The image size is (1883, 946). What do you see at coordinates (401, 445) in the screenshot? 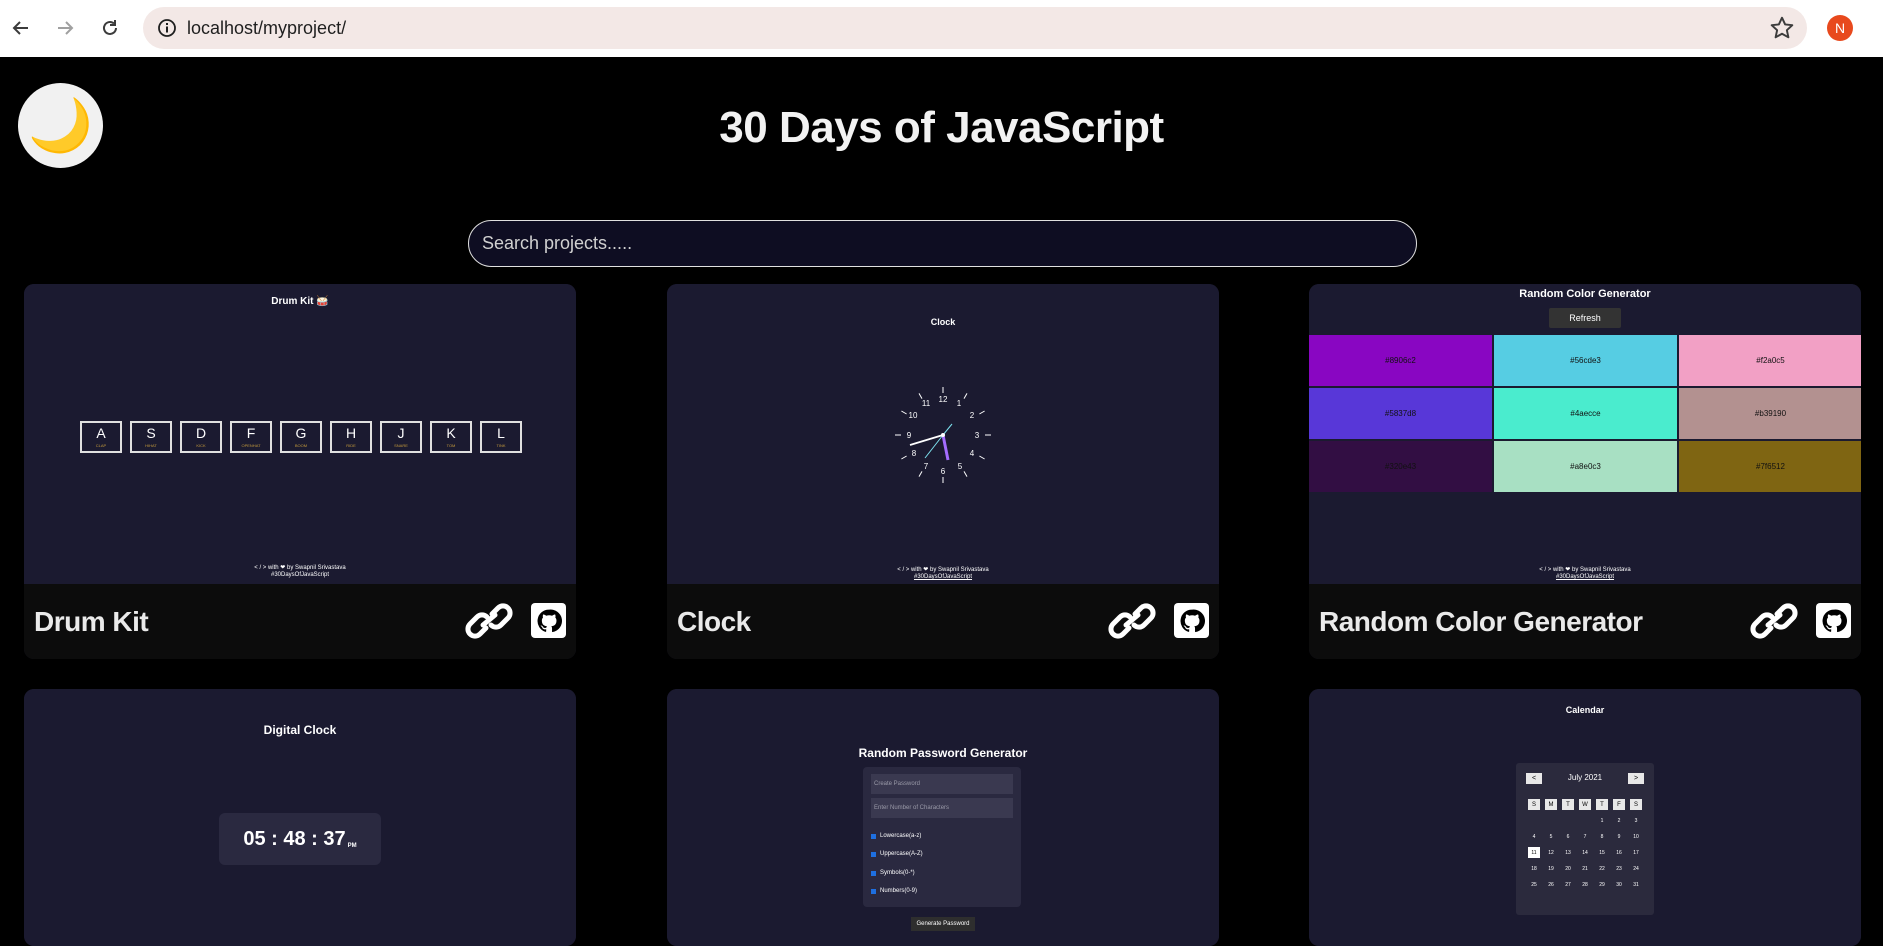
I see `key-sound: SNARE` at bounding box center [401, 445].